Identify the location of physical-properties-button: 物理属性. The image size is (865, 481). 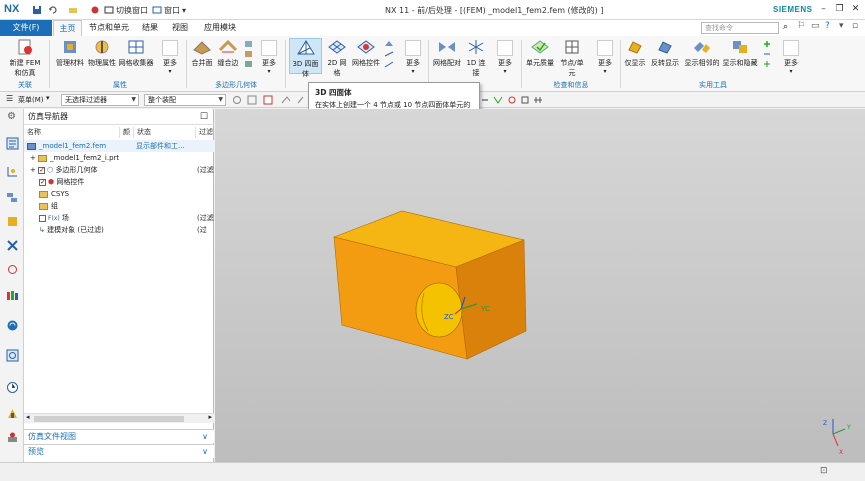
(102, 56).